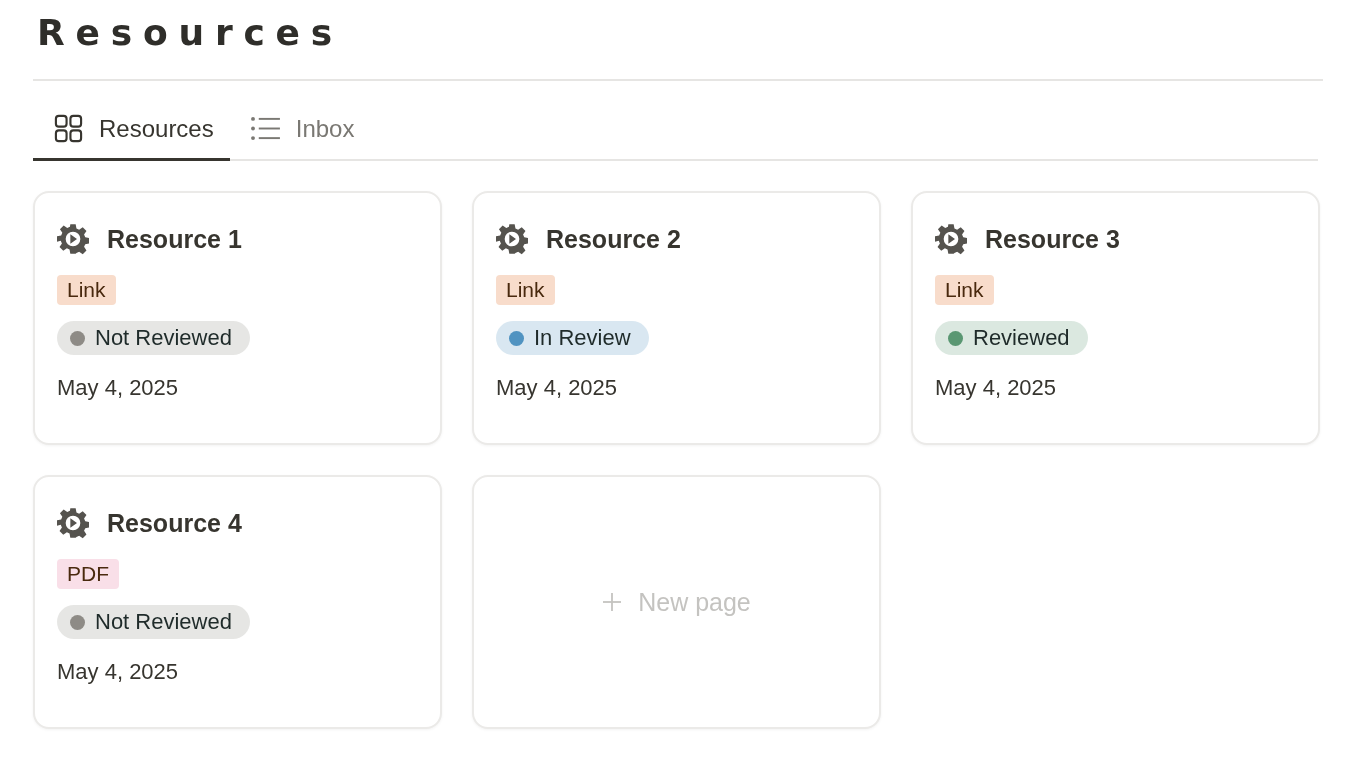 The width and height of the screenshot is (1354, 773). I want to click on page-title: Resources, so click(191, 33).